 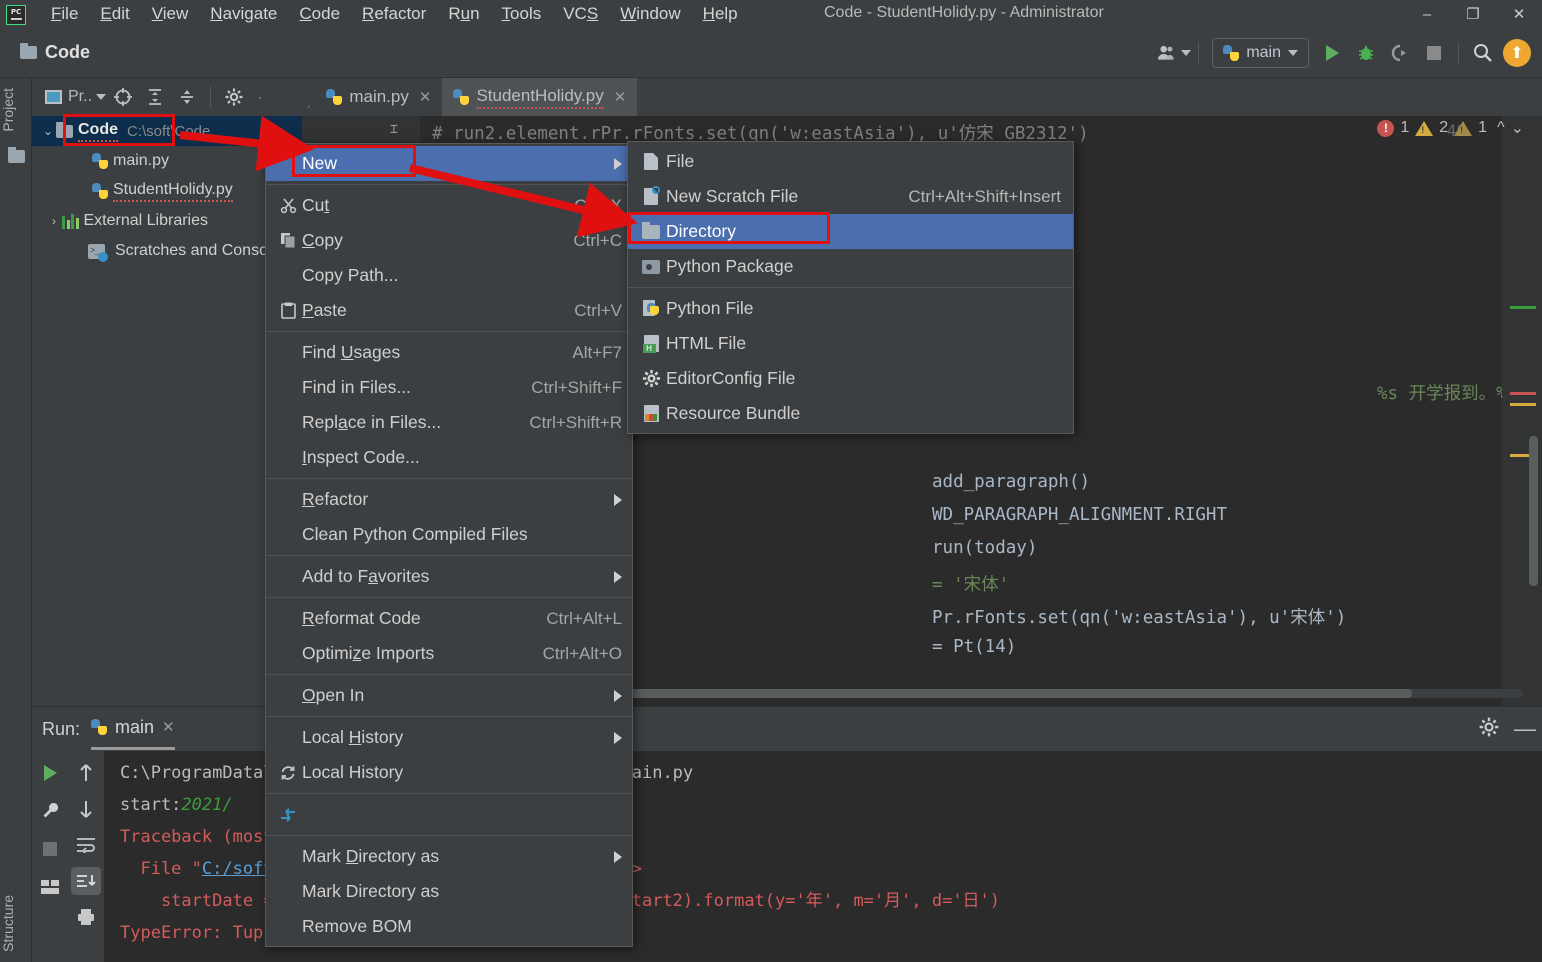 I want to click on tree-item-code: ⌄ Code C:\soft\Code, so click(x=167, y=131).